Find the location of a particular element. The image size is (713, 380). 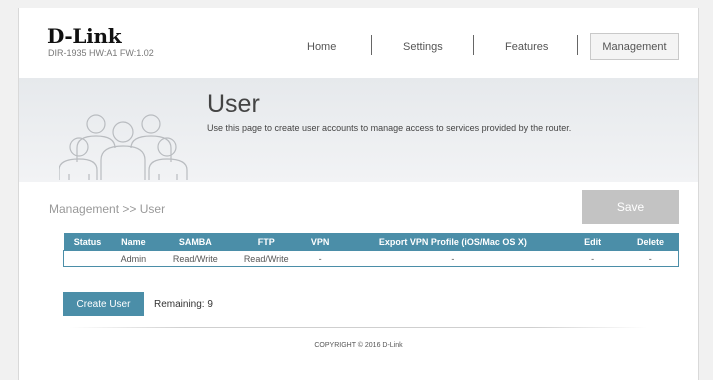

cell-status is located at coordinates (87, 258).